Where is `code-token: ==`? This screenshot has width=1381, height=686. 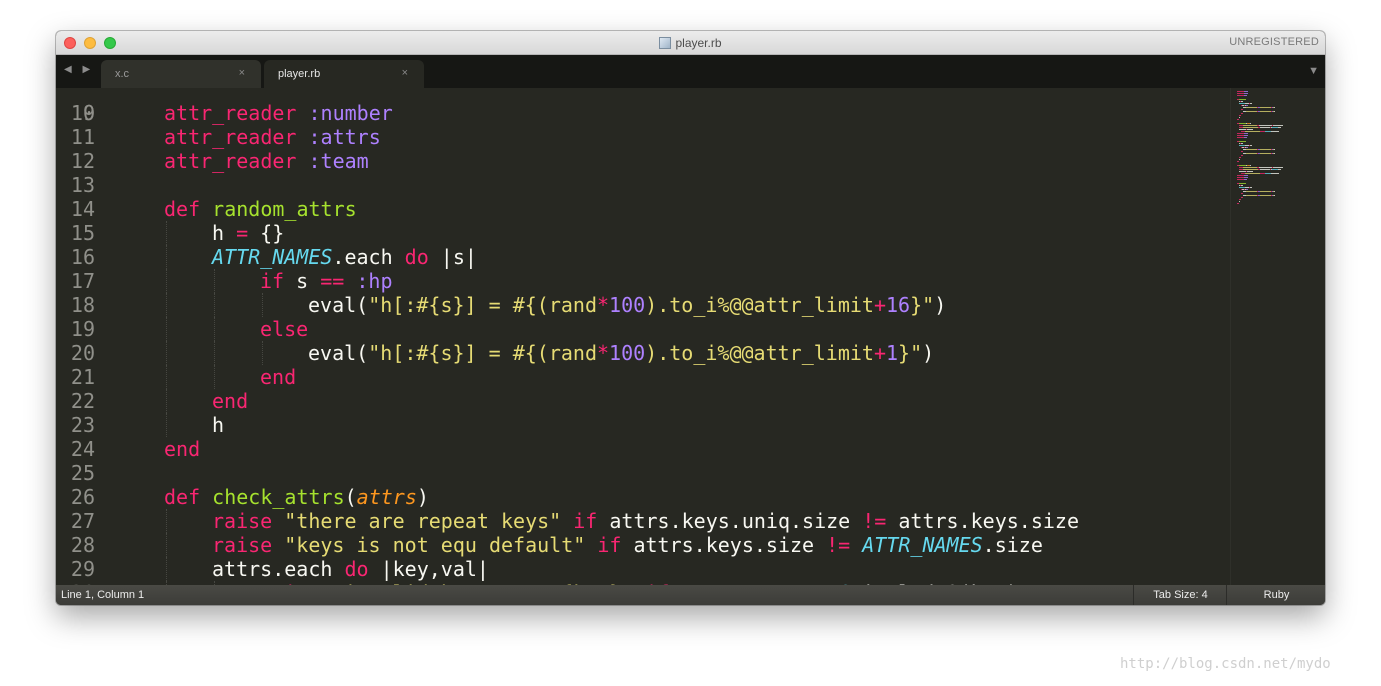 code-token: == is located at coordinates (332, 281).